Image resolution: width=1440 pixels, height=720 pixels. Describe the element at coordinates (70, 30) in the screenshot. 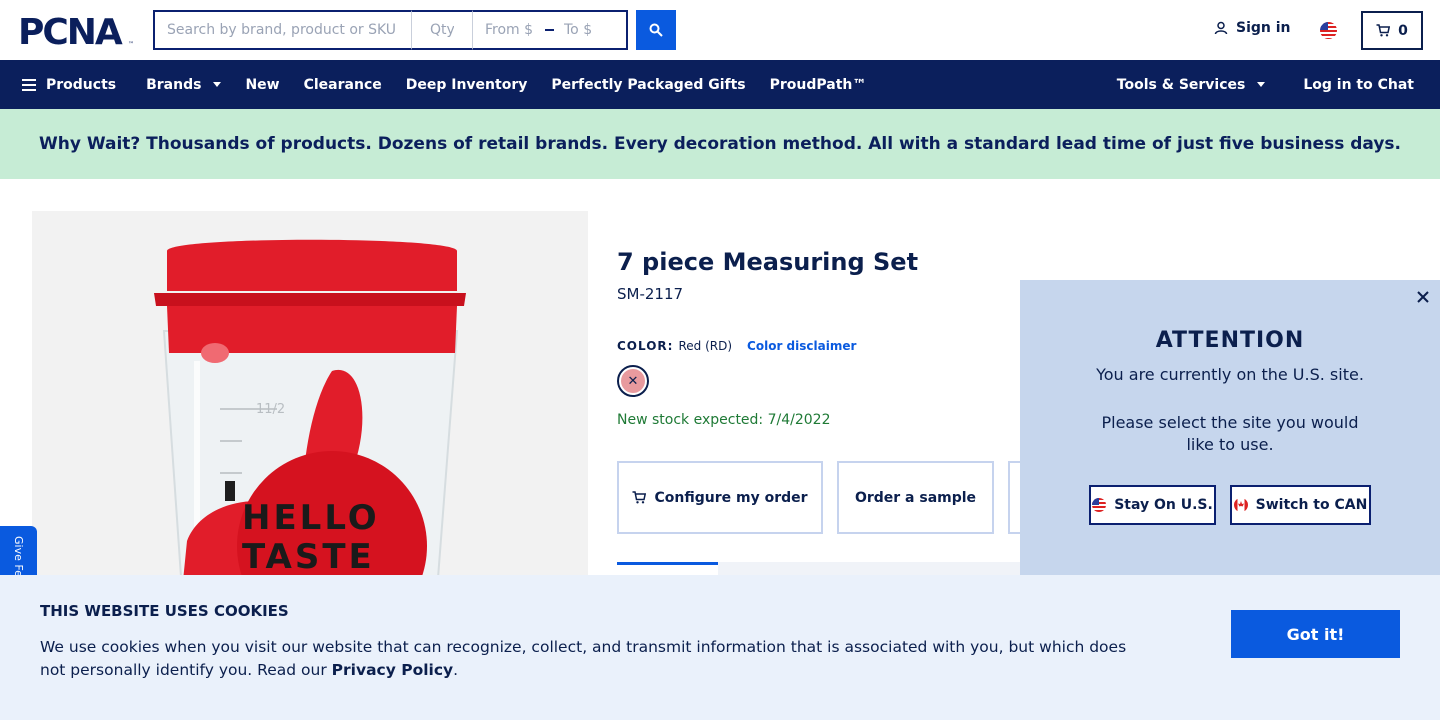

I see `svg-text: PCNA` at that location.